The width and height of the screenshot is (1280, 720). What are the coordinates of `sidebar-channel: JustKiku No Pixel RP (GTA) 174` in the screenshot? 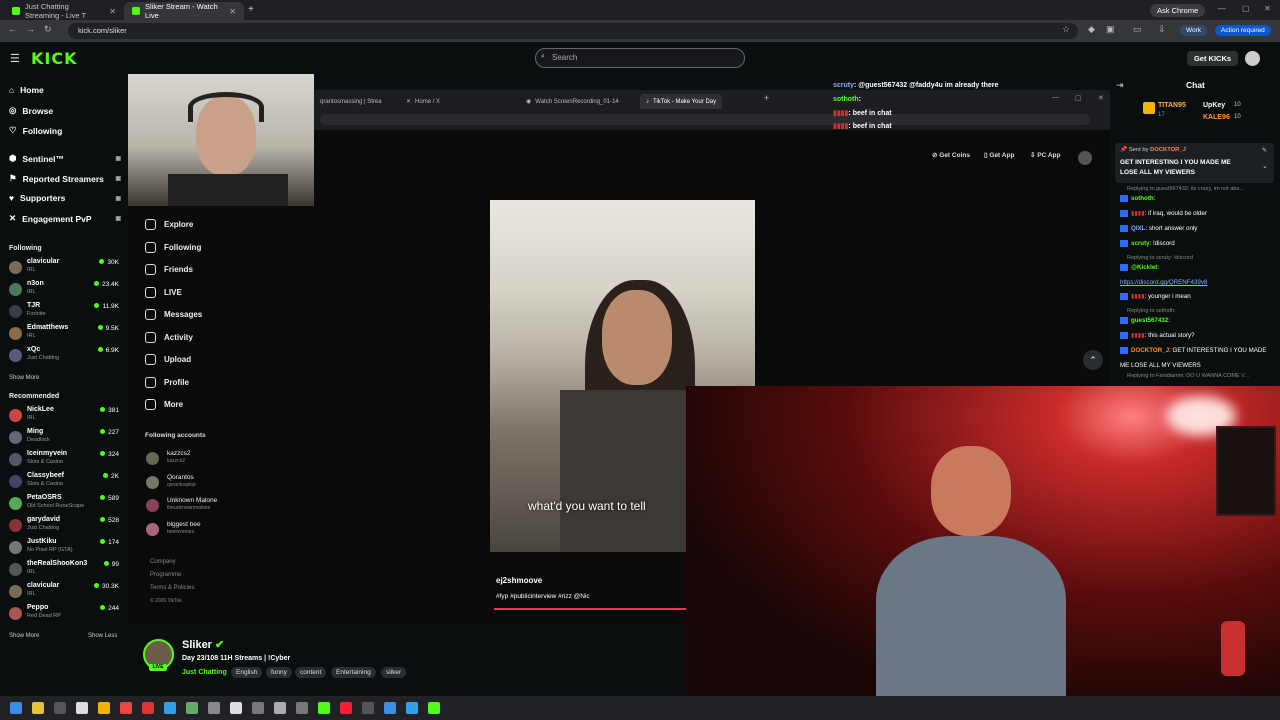 It's located at (65, 548).